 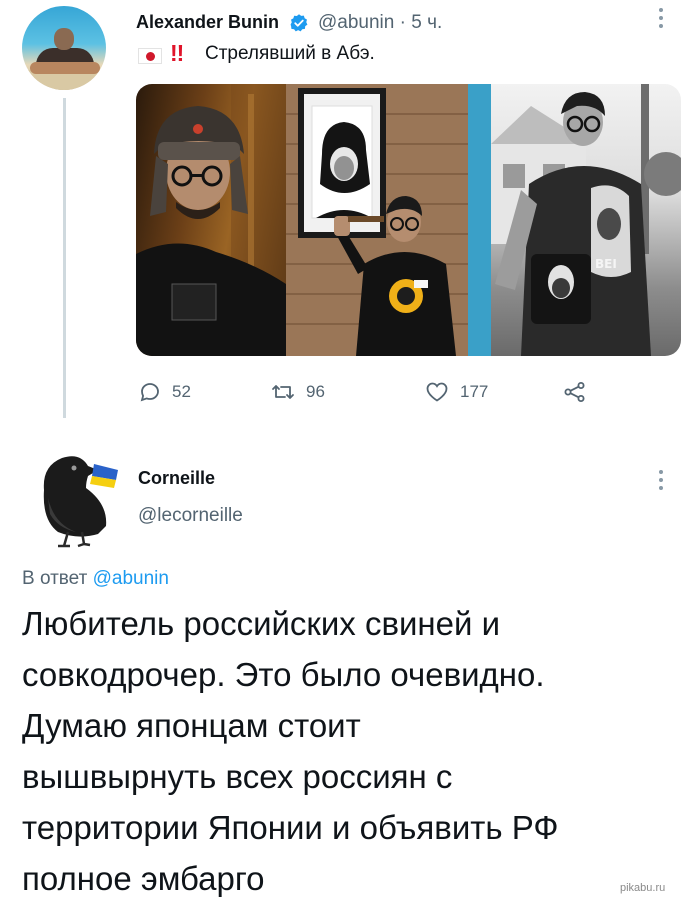 I want to click on heart-icon, so click(x=437, y=392).